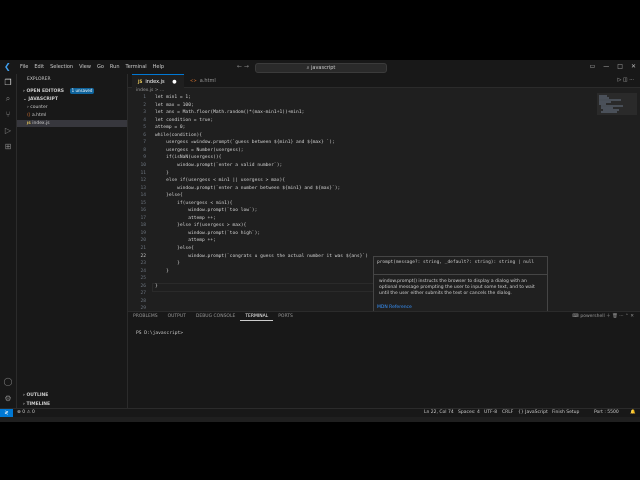 This screenshot has width=640, height=480. Describe the element at coordinates (606, 413) in the screenshot. I see `live-server-port: Port : 5500` at that location.